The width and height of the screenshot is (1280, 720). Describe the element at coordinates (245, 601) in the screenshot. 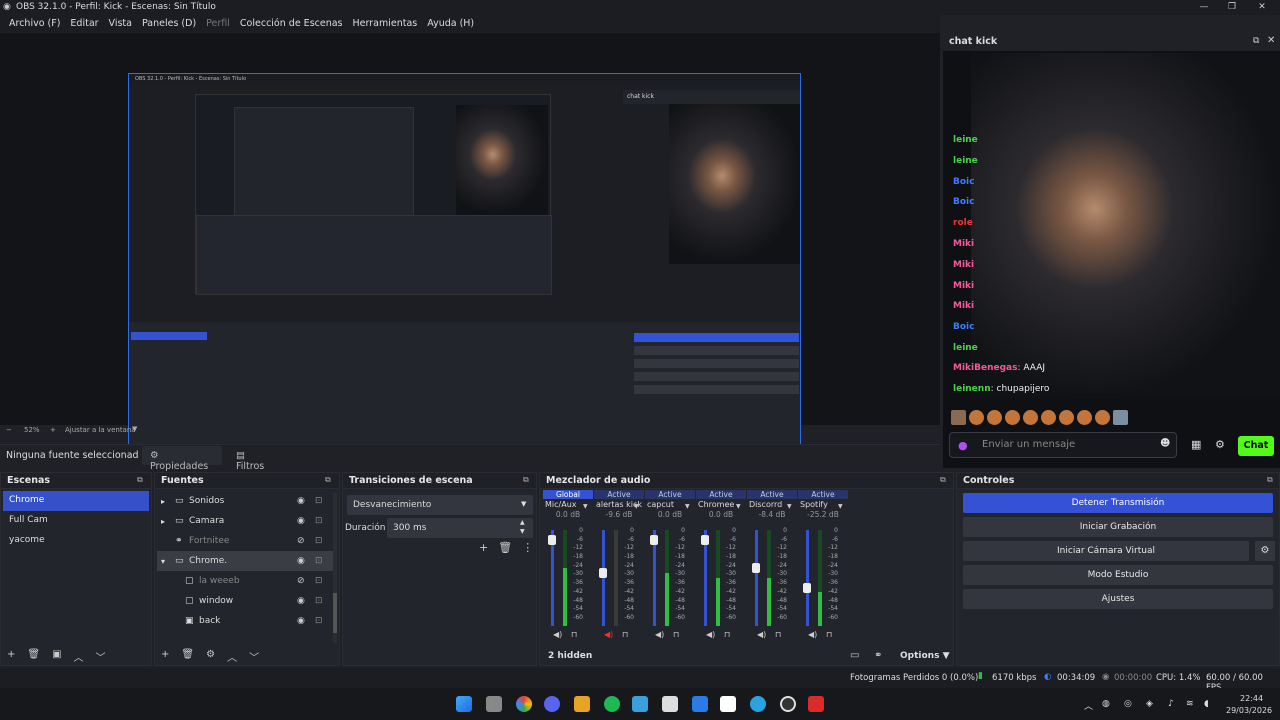

I see `source-item: ▢ window ◉ ⊡` at that location.